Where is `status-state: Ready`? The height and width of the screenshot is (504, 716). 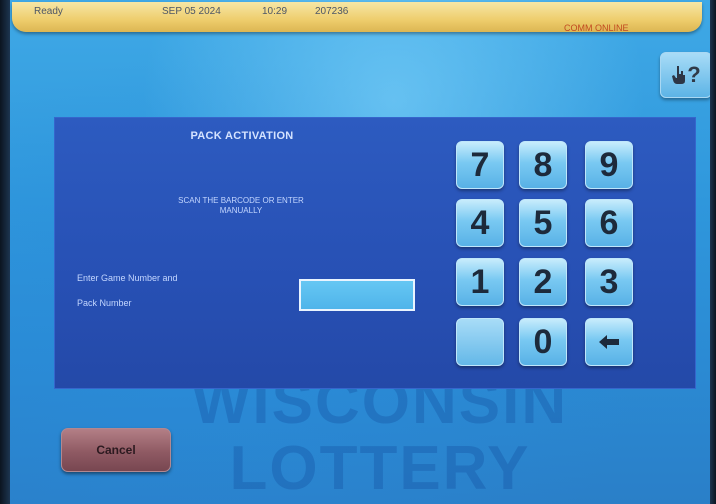 status-state: Ready is located at coordinates (48, 11).